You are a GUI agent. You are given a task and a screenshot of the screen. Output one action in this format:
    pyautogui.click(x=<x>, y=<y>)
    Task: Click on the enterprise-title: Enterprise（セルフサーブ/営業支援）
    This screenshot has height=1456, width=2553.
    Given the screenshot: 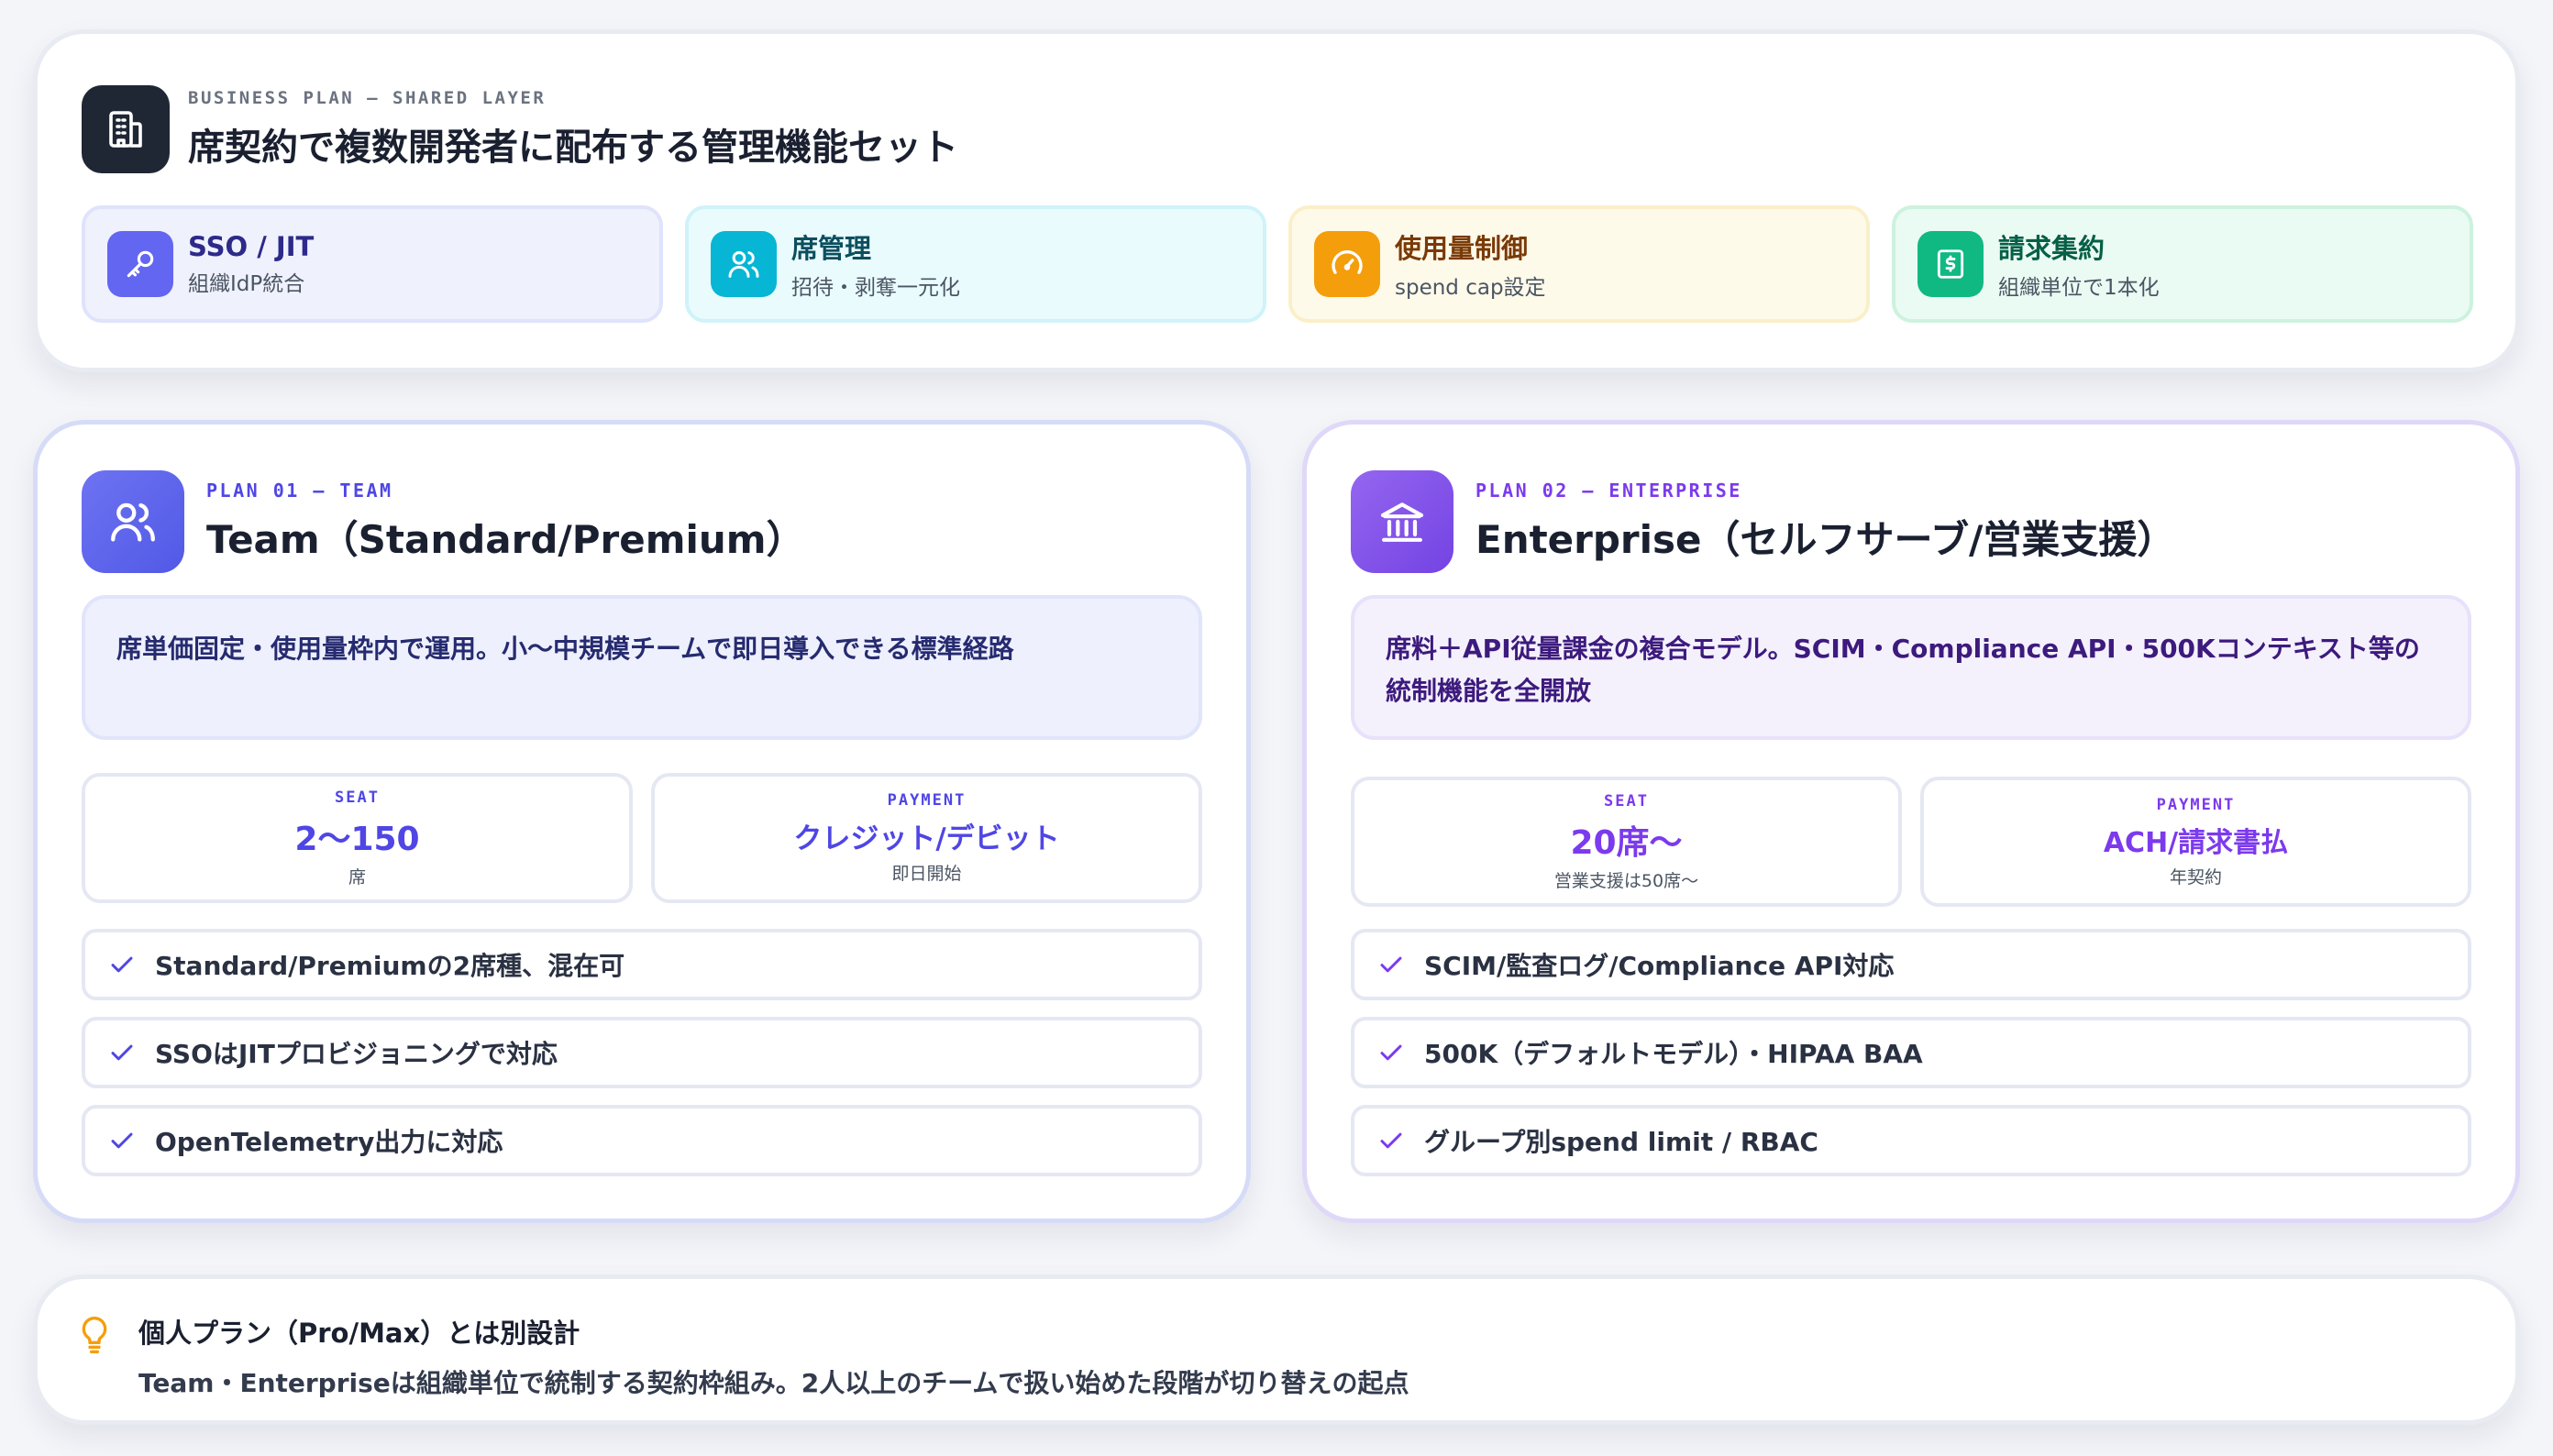 What is the action you would take?
    pyautogui.click(x=1825, y=539)
    